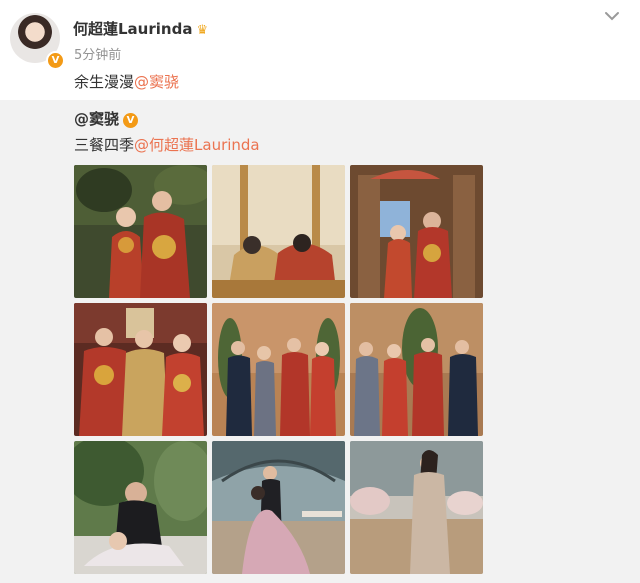 This screenshot has width=640, height=583. I want to click on repost-author: @窦骁 V, so click(106, 118).